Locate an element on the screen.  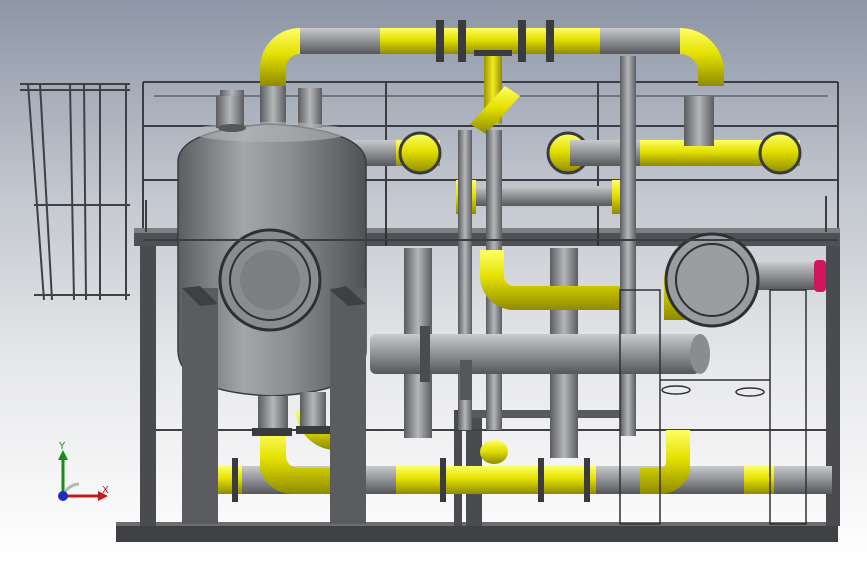
x-axis-label: X is located at coordinates (105, 490).